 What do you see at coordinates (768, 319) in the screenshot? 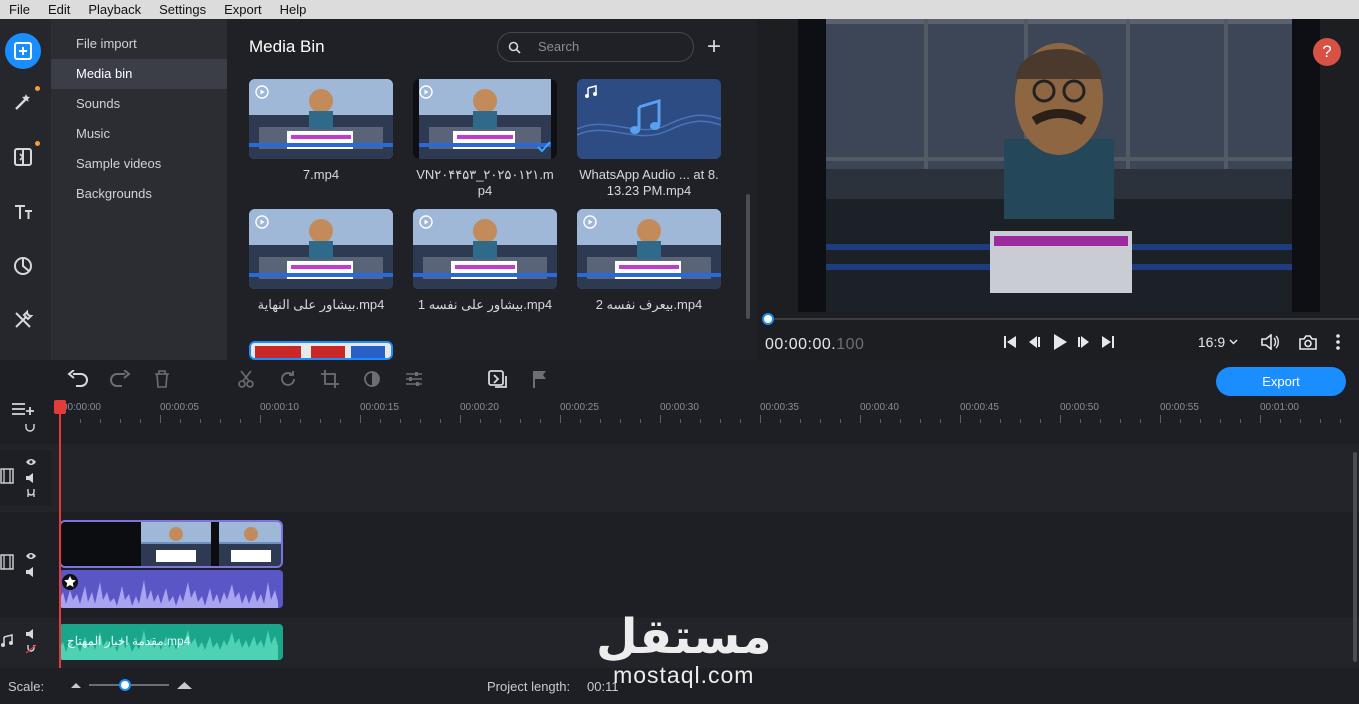
I see `preview-seek-handle` at bounding box center [768, 319].